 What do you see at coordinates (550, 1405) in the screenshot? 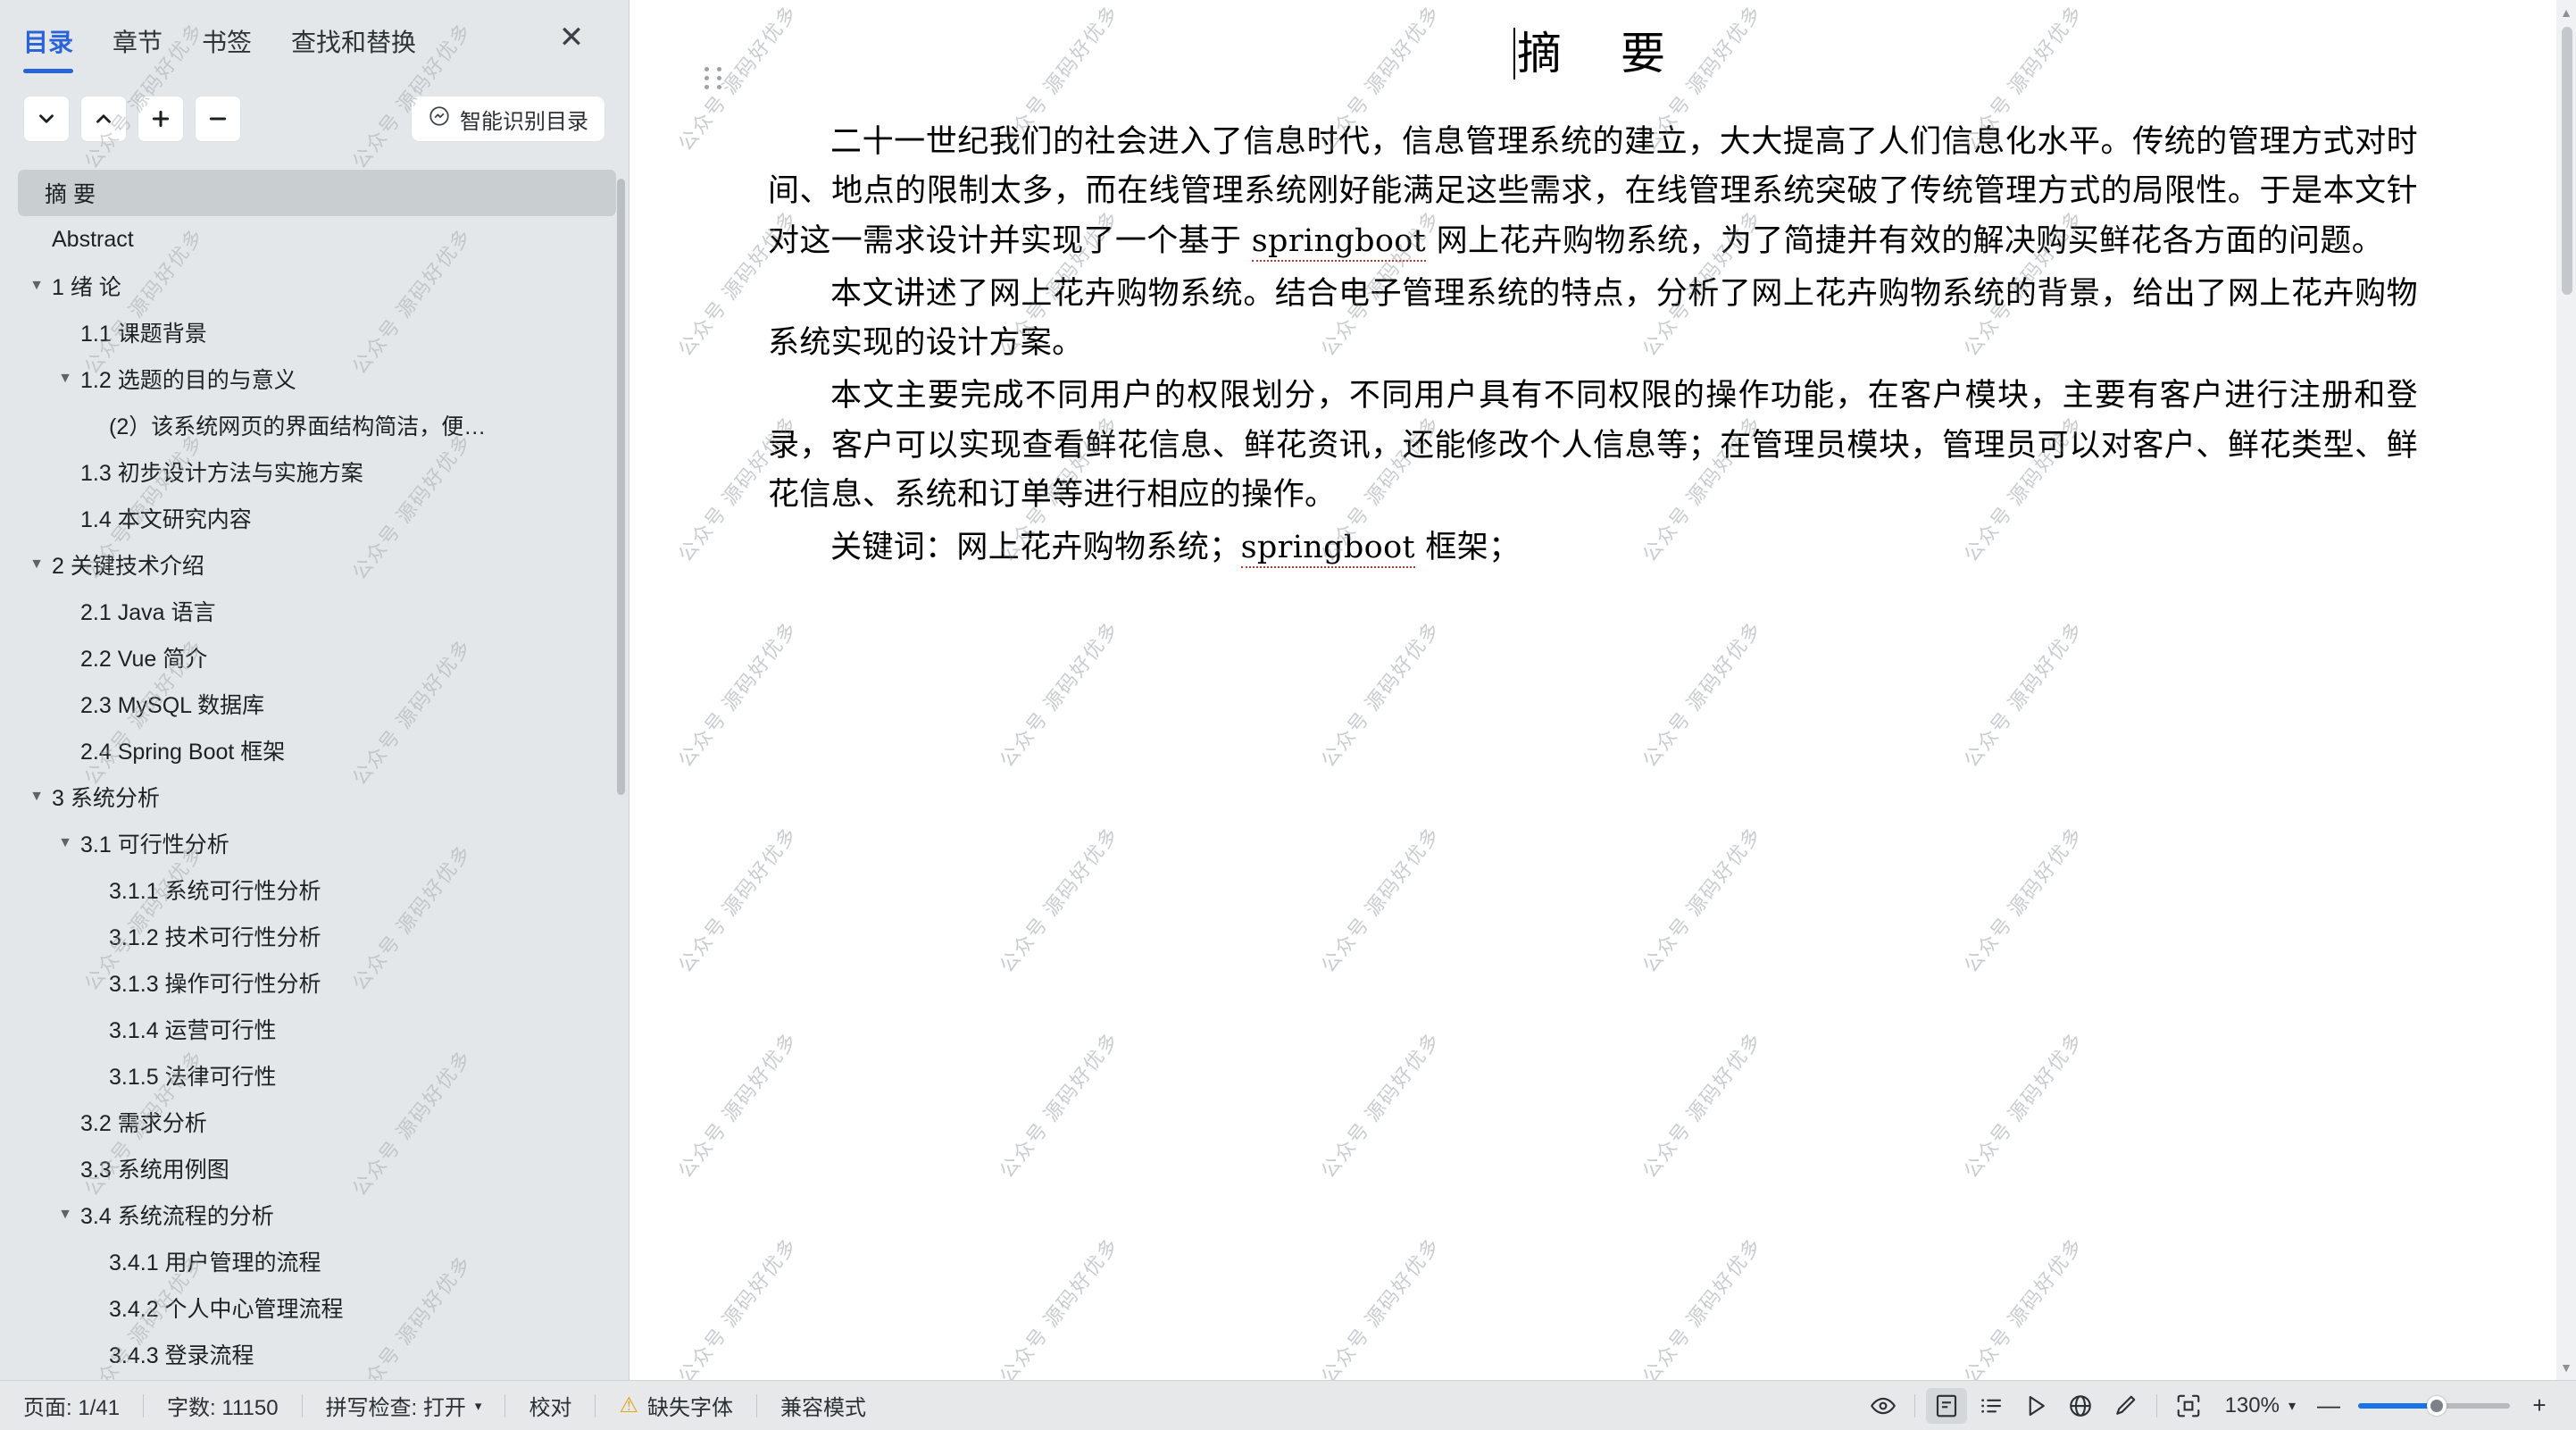
I see `proofread-button: 校对` at bounding box center [550, 1405].